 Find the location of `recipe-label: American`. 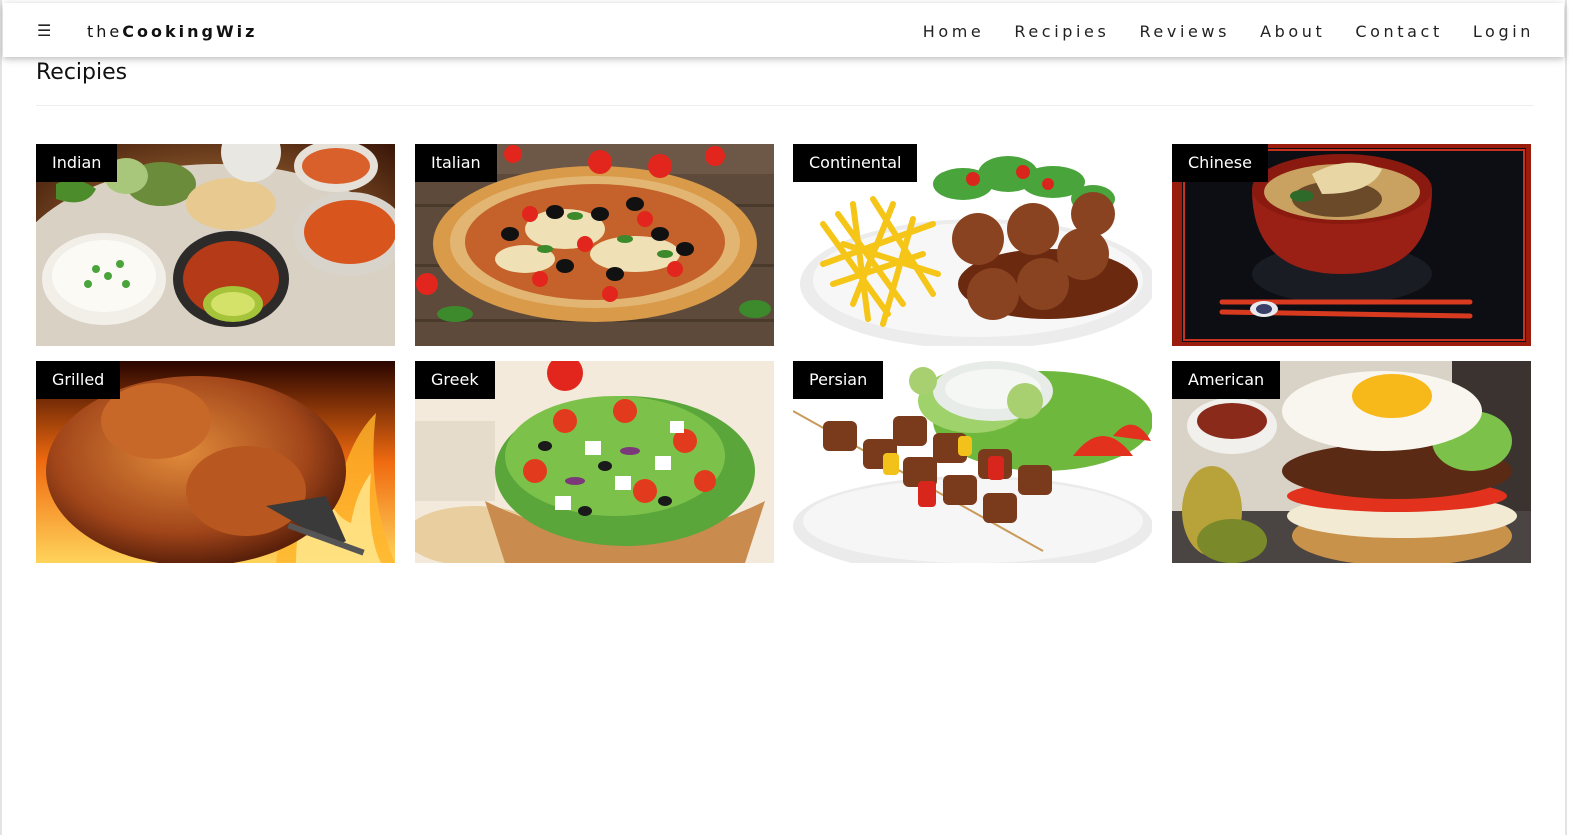

recipe-label: American is located at coordinates (1226, 380).